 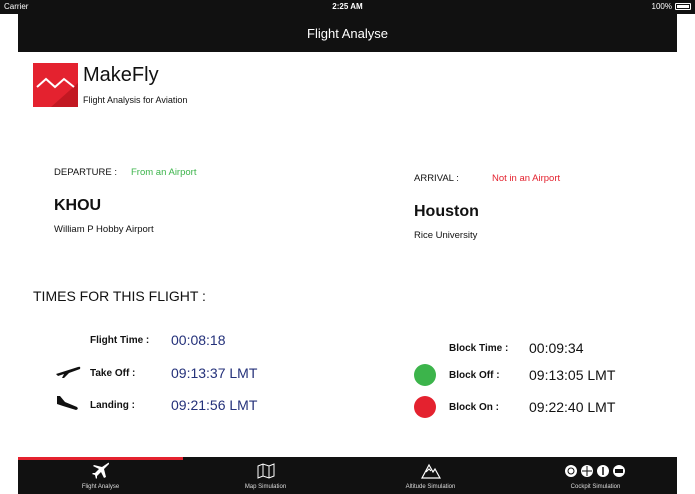 I want to click on tab-label: Altitude Simulation, so click(x=430, y=487).